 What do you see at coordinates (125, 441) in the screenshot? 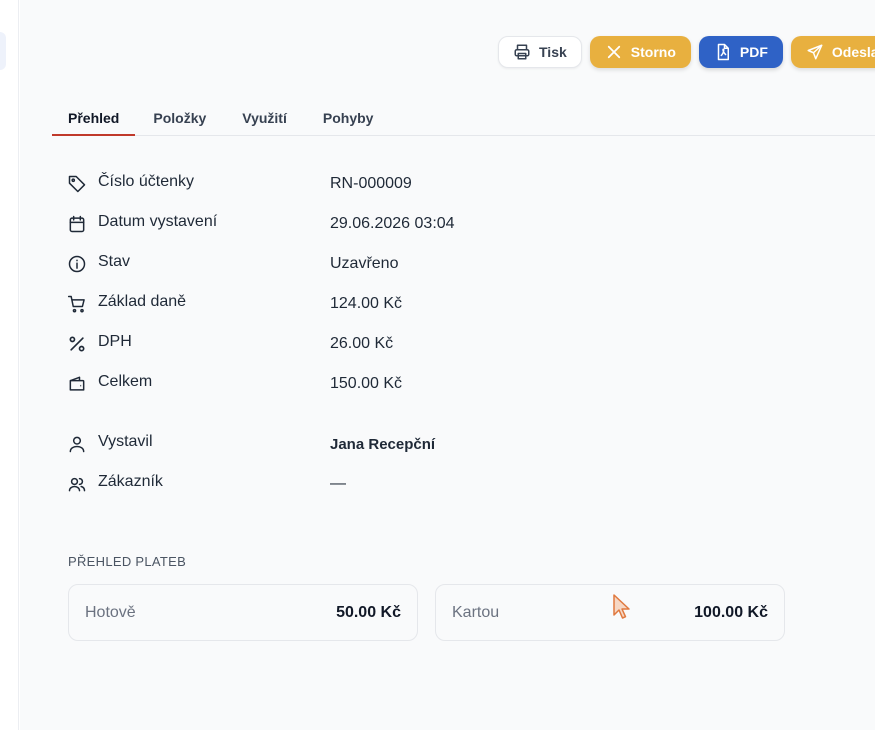
I see `detail-label: Vystavil` at bounding box center [125, 441].